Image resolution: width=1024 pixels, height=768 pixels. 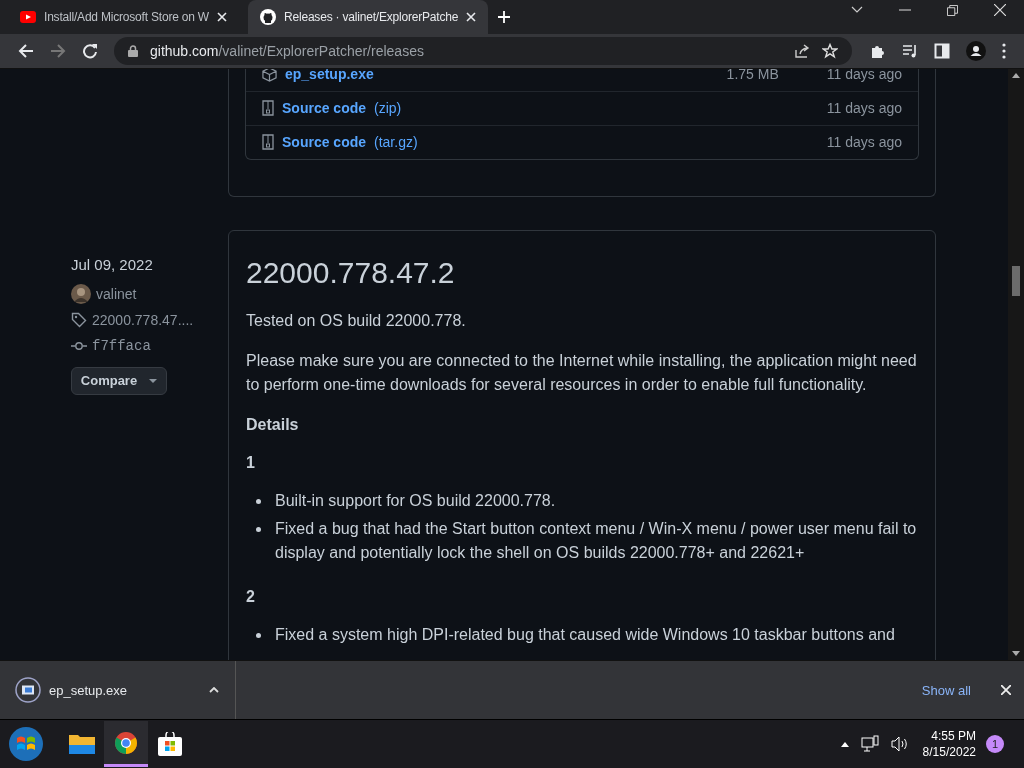 What do you see at coordinates (351, 272) in the screenshot?
I see `release-title: 22000.778.47.2` at bounding box center [351, 272].